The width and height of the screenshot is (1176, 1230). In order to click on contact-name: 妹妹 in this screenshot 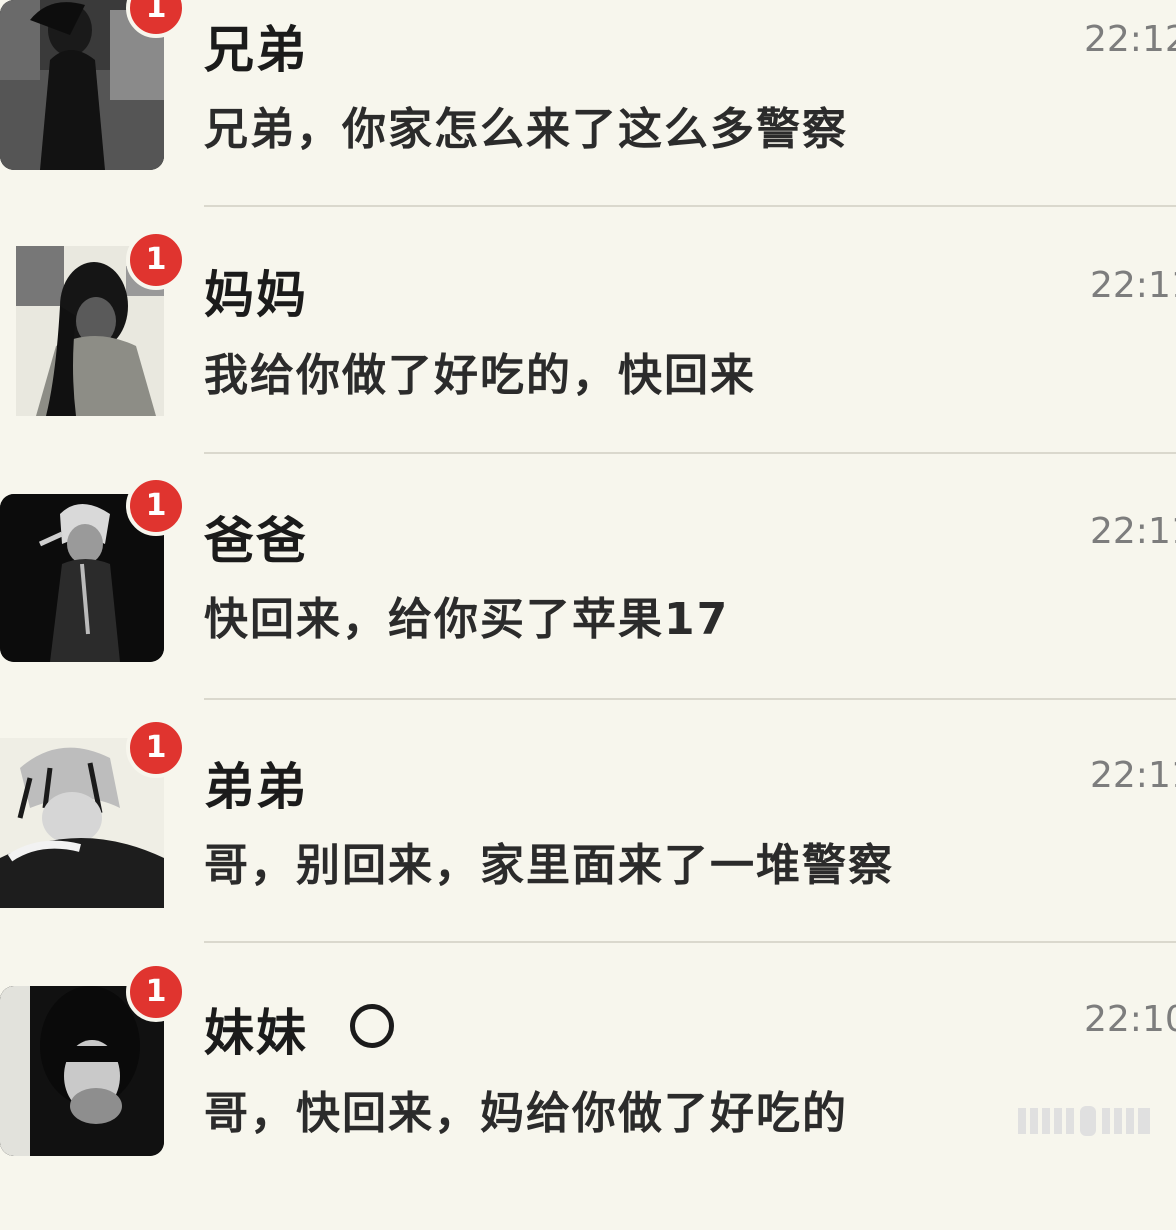, I will do `click(256, 1033)`.